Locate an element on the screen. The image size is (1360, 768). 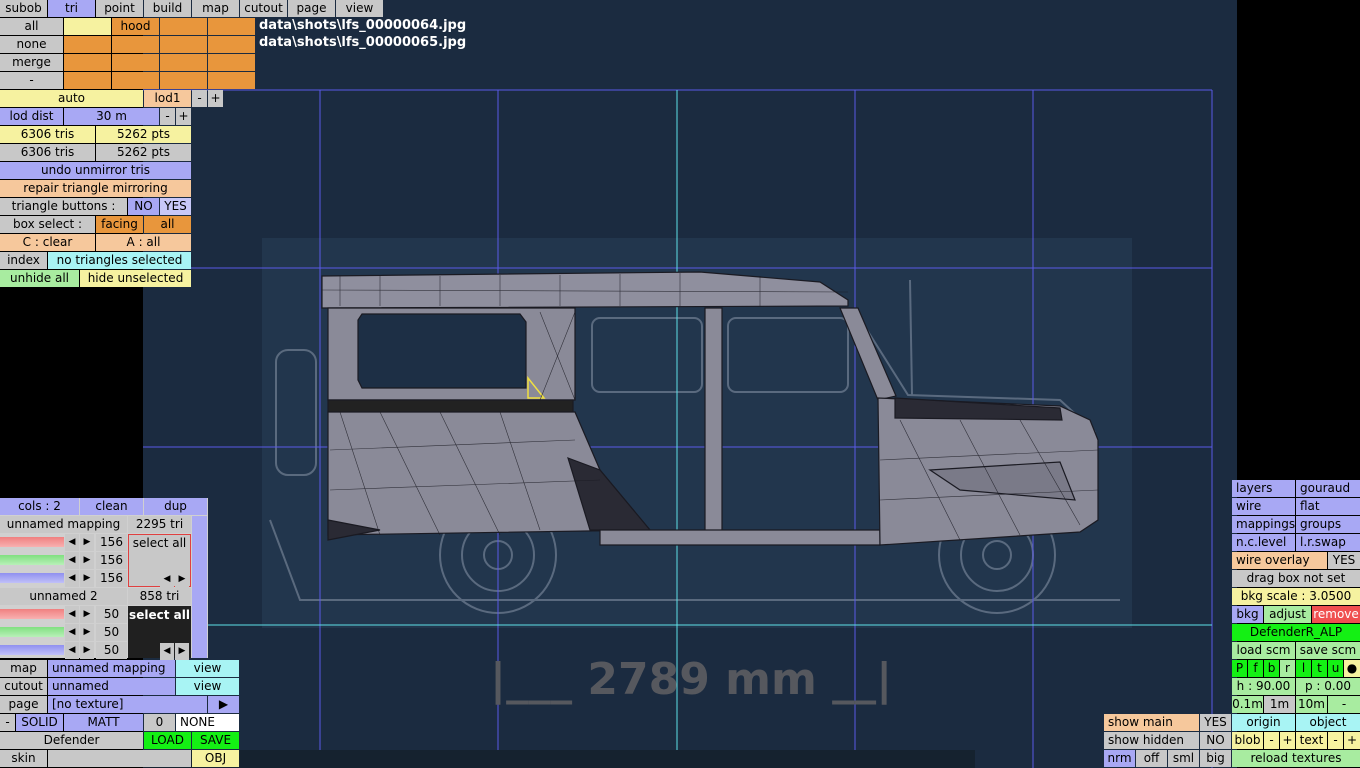
red-decrement-button: ◀ is located at coordinates (72, 542).